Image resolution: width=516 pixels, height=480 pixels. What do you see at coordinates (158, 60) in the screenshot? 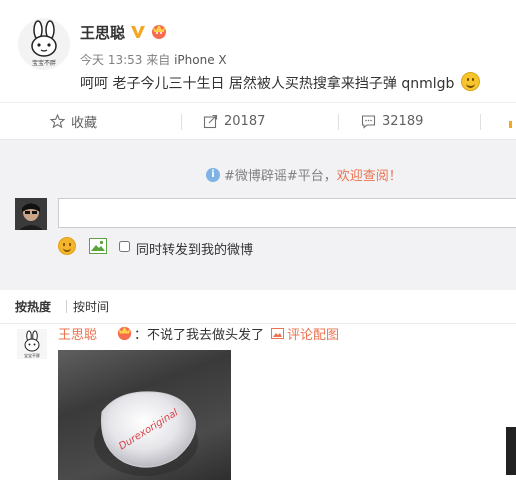
I see `post-from-label: 来自` at bounding box center [158, 60].